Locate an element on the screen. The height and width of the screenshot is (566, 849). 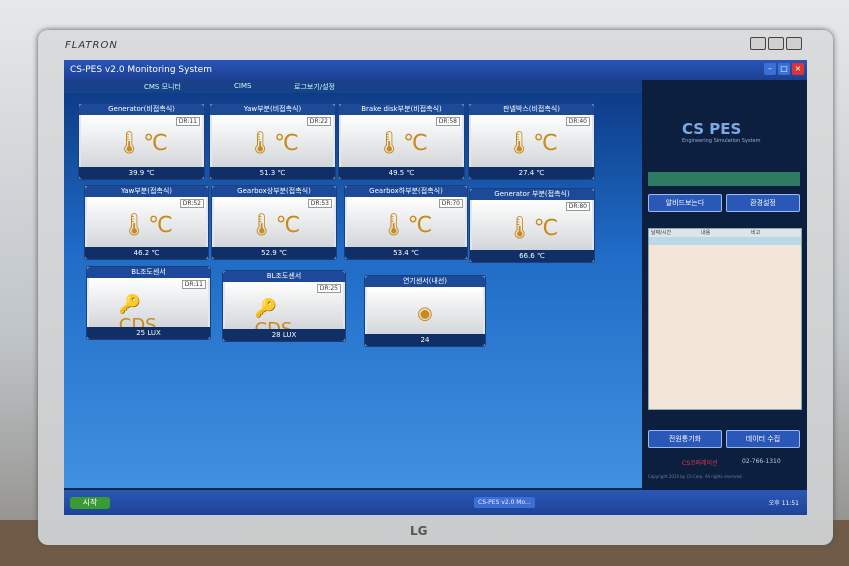
window-title: CS-PES v2.0 Monitoring System is located at coordinates (141, 70).